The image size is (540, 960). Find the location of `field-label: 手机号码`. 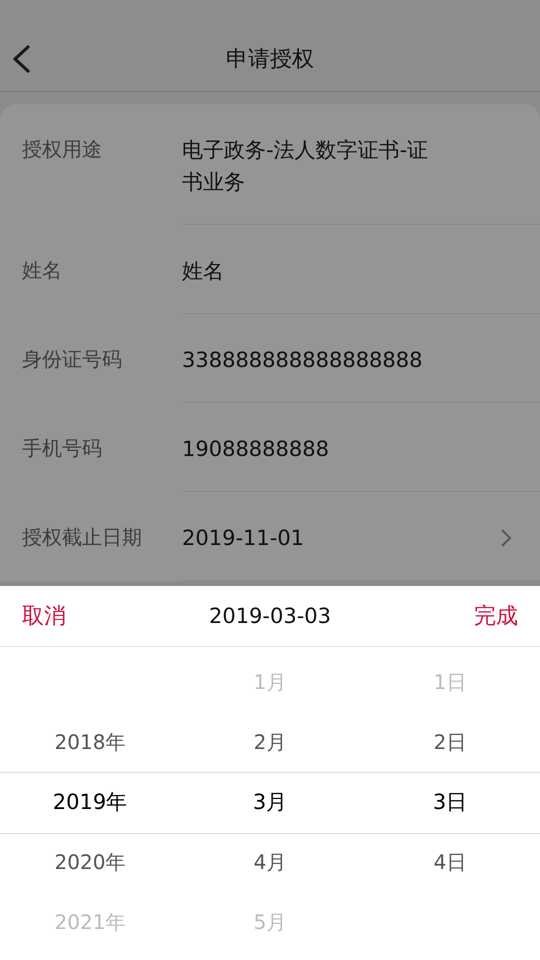

field-label: 手机号码 is located at coordinates (62, 448).